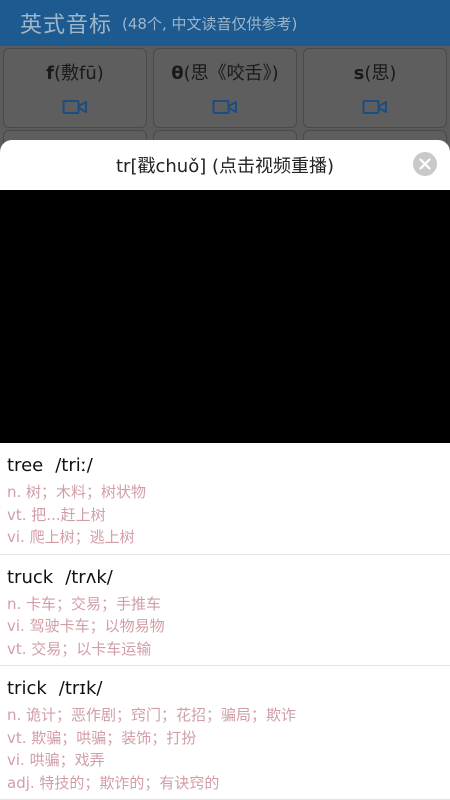 The height and width of the screenshot is (800, 450). I want to click on phoneme-label: θ(思《咬舌》), so click(225, 73).